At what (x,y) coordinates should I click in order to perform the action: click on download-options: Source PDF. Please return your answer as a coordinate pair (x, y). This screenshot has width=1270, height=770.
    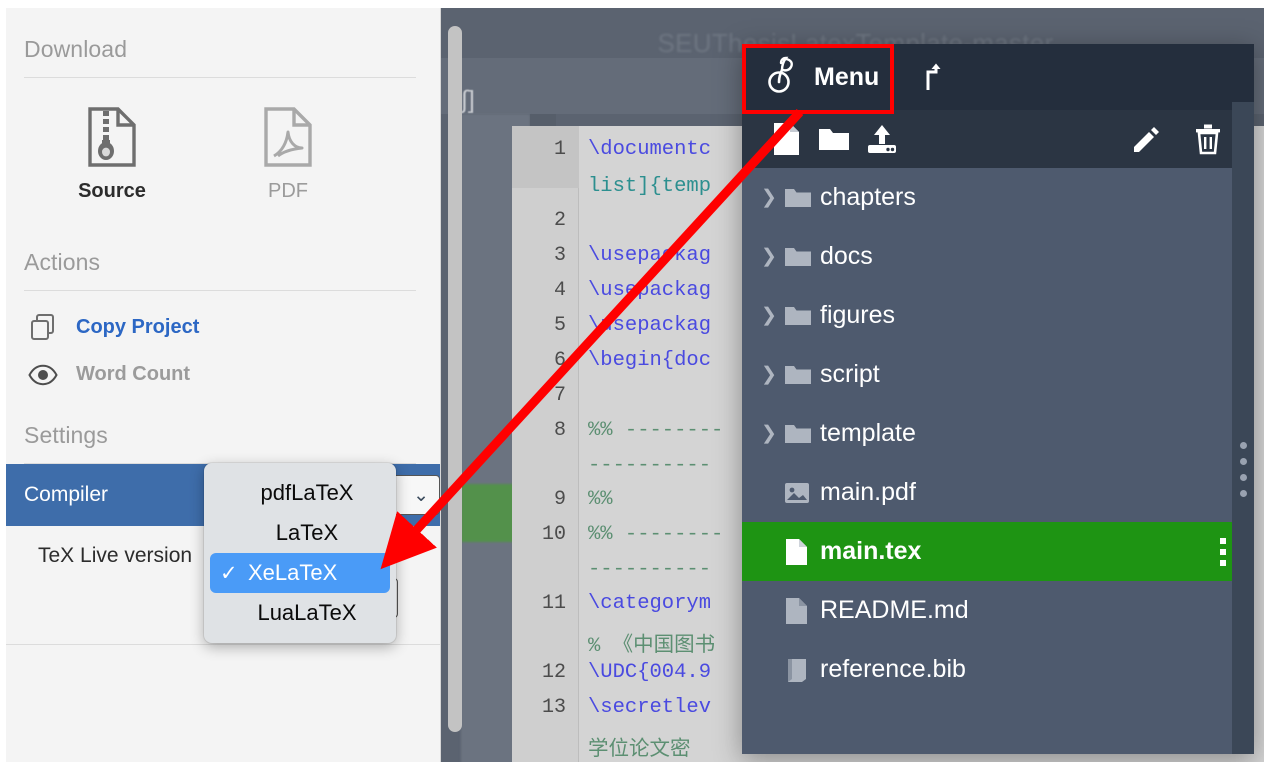
    Looking at the image, I should click on (220, 145).